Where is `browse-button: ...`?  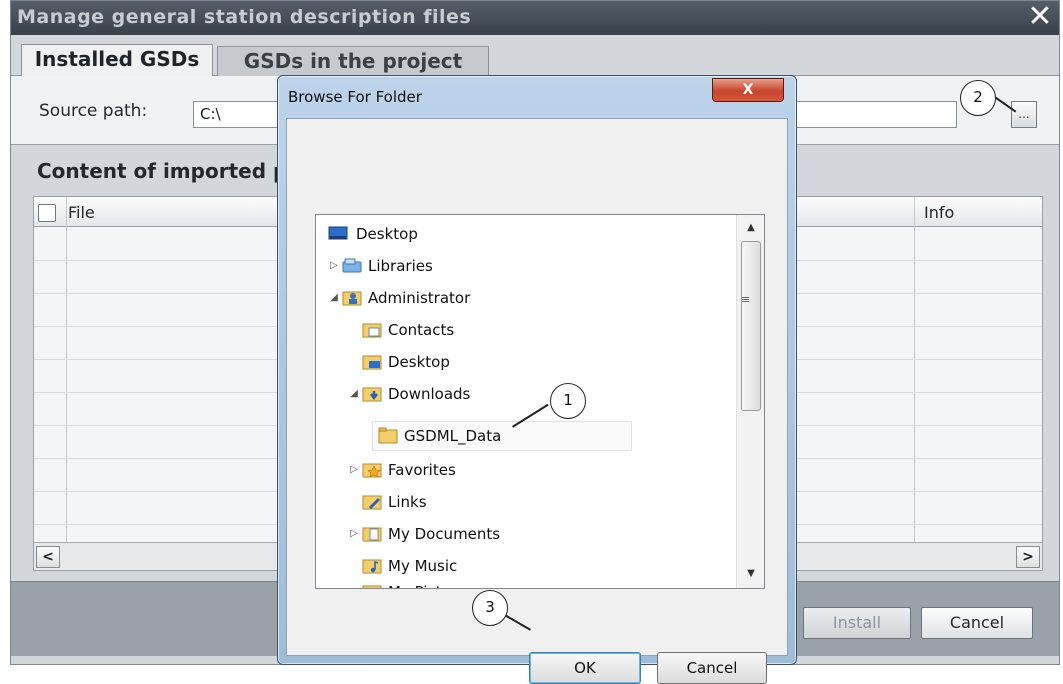 browse-button: ... is located at coordinates (1024, 114).